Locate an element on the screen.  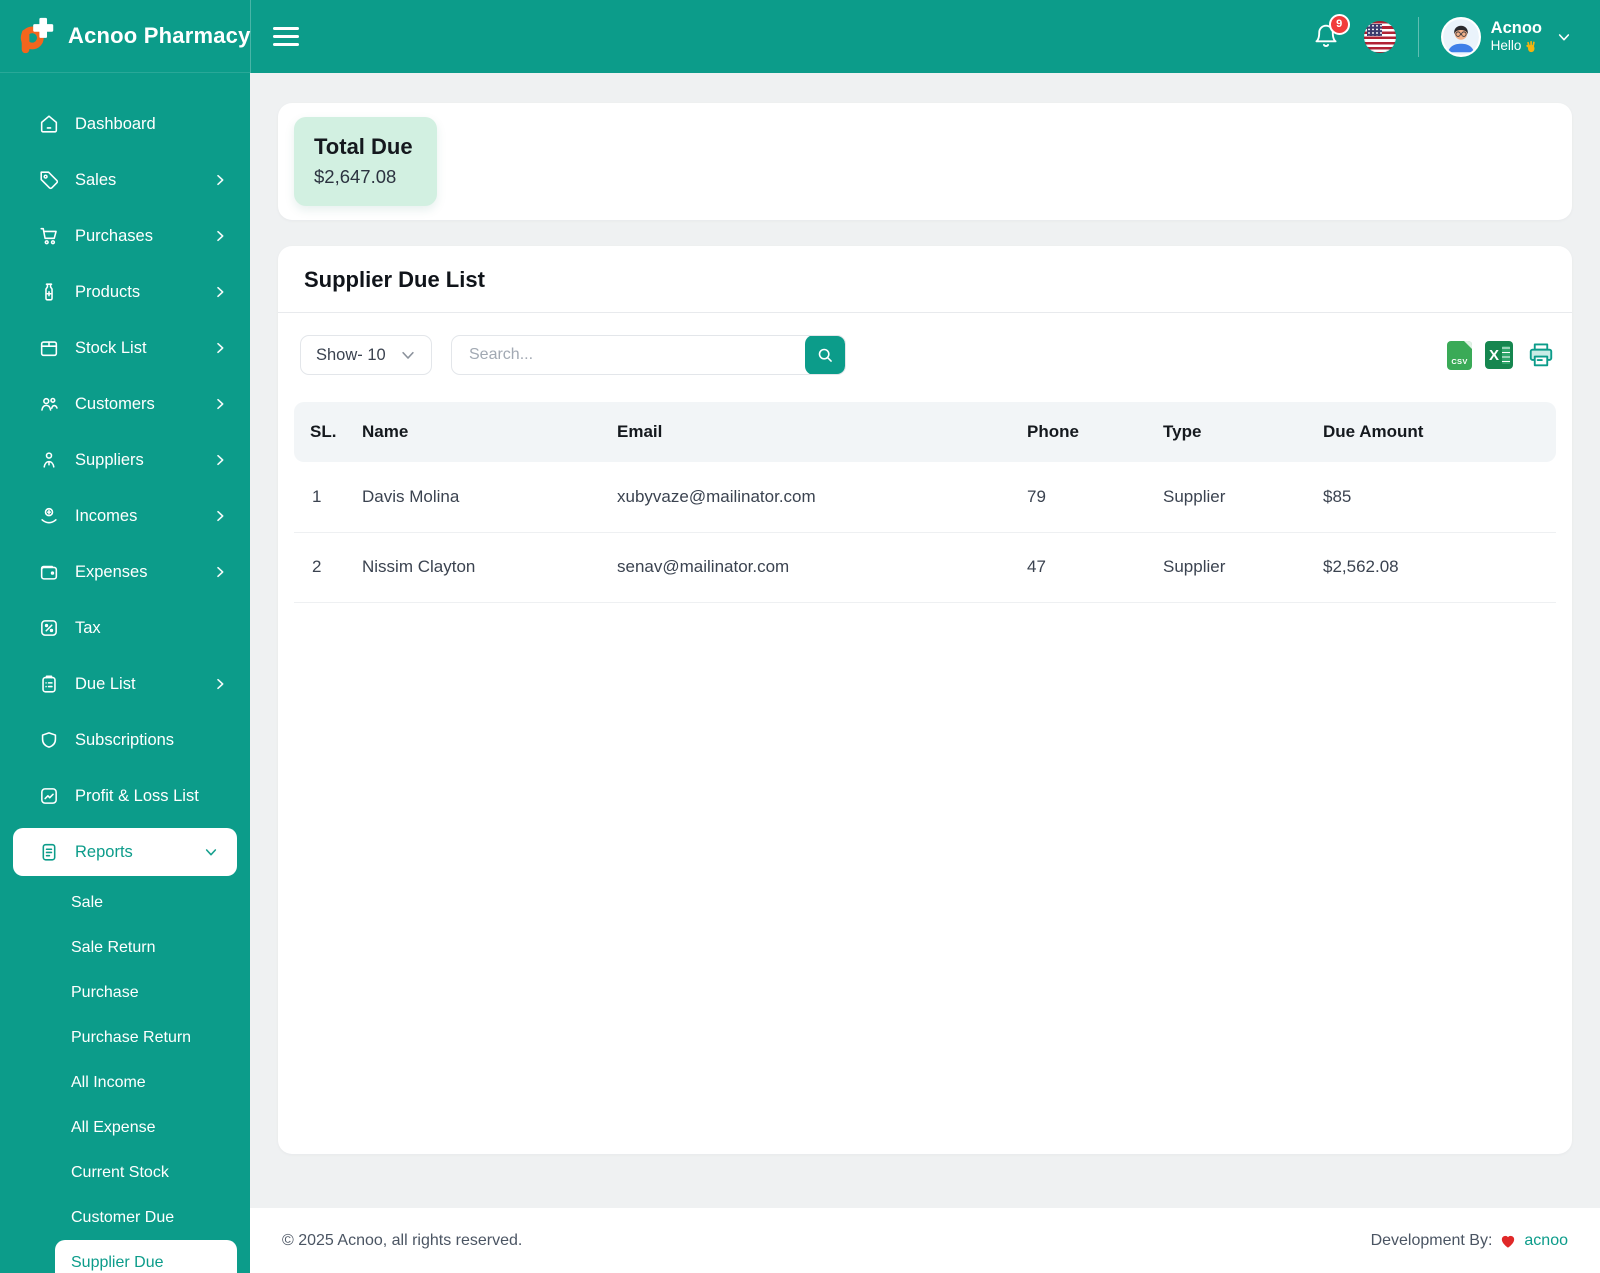
sidebar-item-incomes: Incomes is located at coordinates (125, 516).